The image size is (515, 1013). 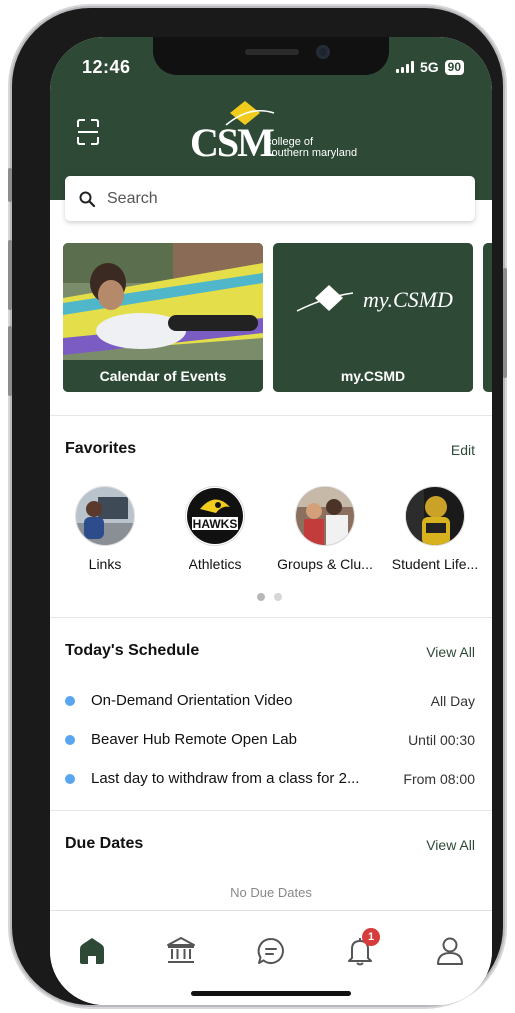 I want to click on quick-links-carousel: Calendar of Events my.CSMD my.CSMD, so click(x=277, y=317).